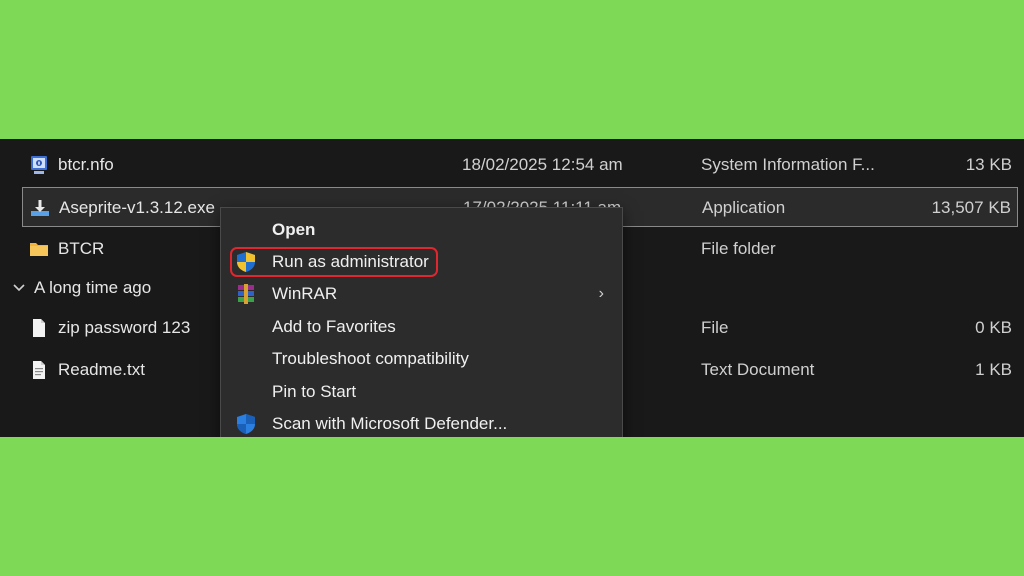 The width and height of the screenshot is (1024, 576). I want to click on chevron-down-icon, so click(20, 288).